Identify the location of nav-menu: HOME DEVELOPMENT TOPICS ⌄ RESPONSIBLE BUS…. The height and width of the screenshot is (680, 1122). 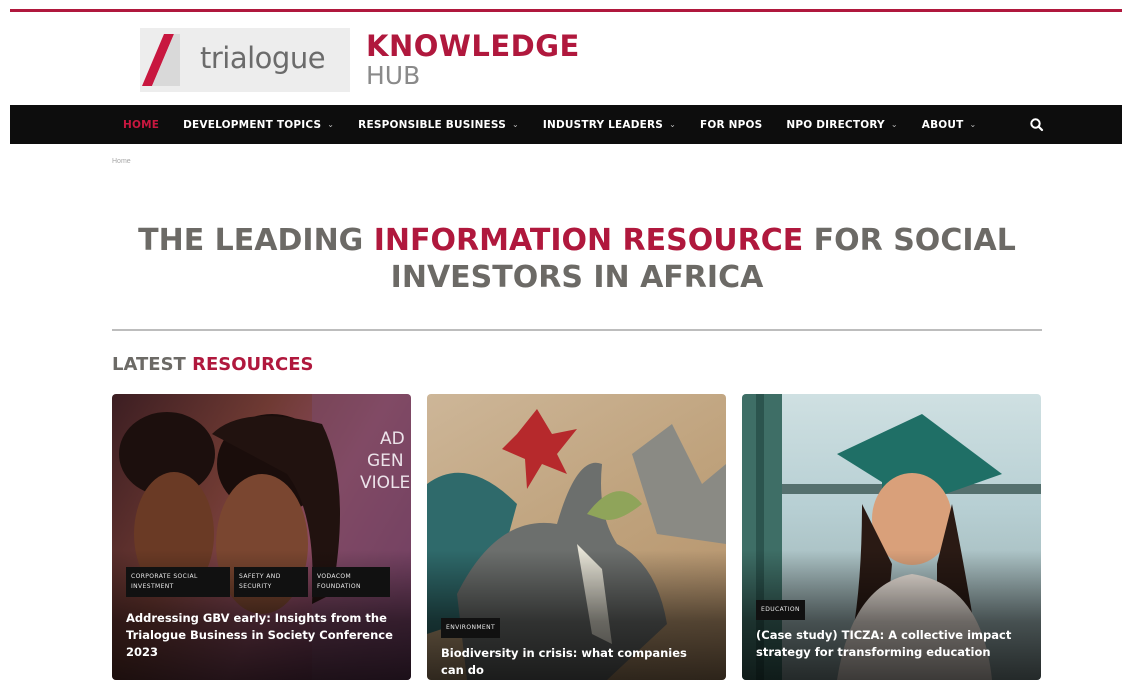
(561, 124).